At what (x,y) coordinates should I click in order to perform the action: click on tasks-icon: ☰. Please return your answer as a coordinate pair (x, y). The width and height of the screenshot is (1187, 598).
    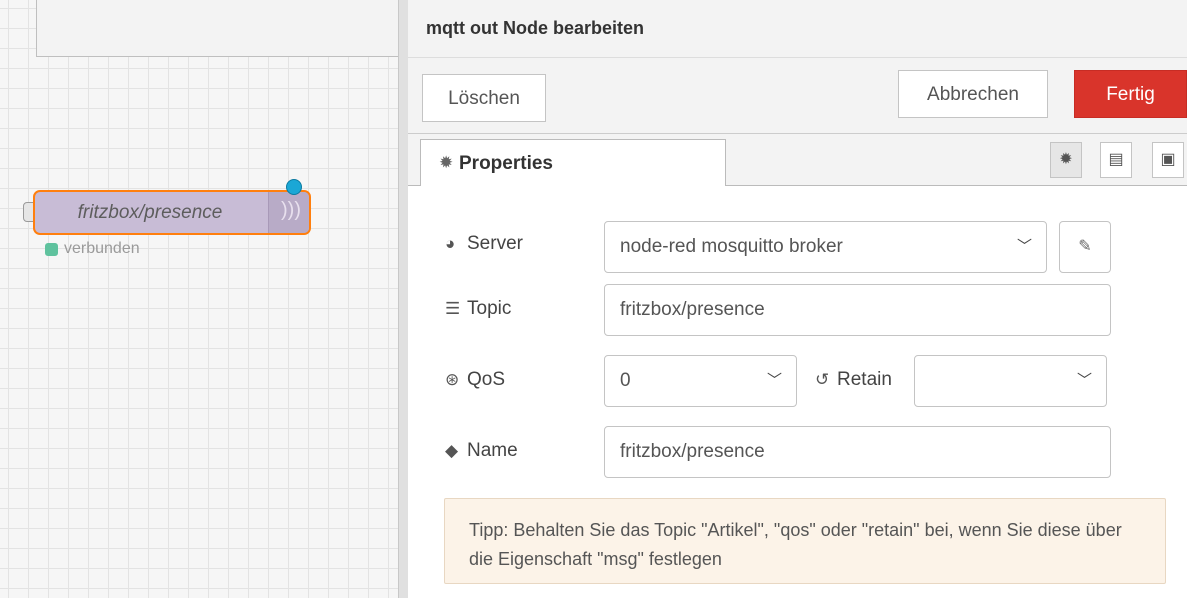
    Looking at the image, I should click on (453, 308).